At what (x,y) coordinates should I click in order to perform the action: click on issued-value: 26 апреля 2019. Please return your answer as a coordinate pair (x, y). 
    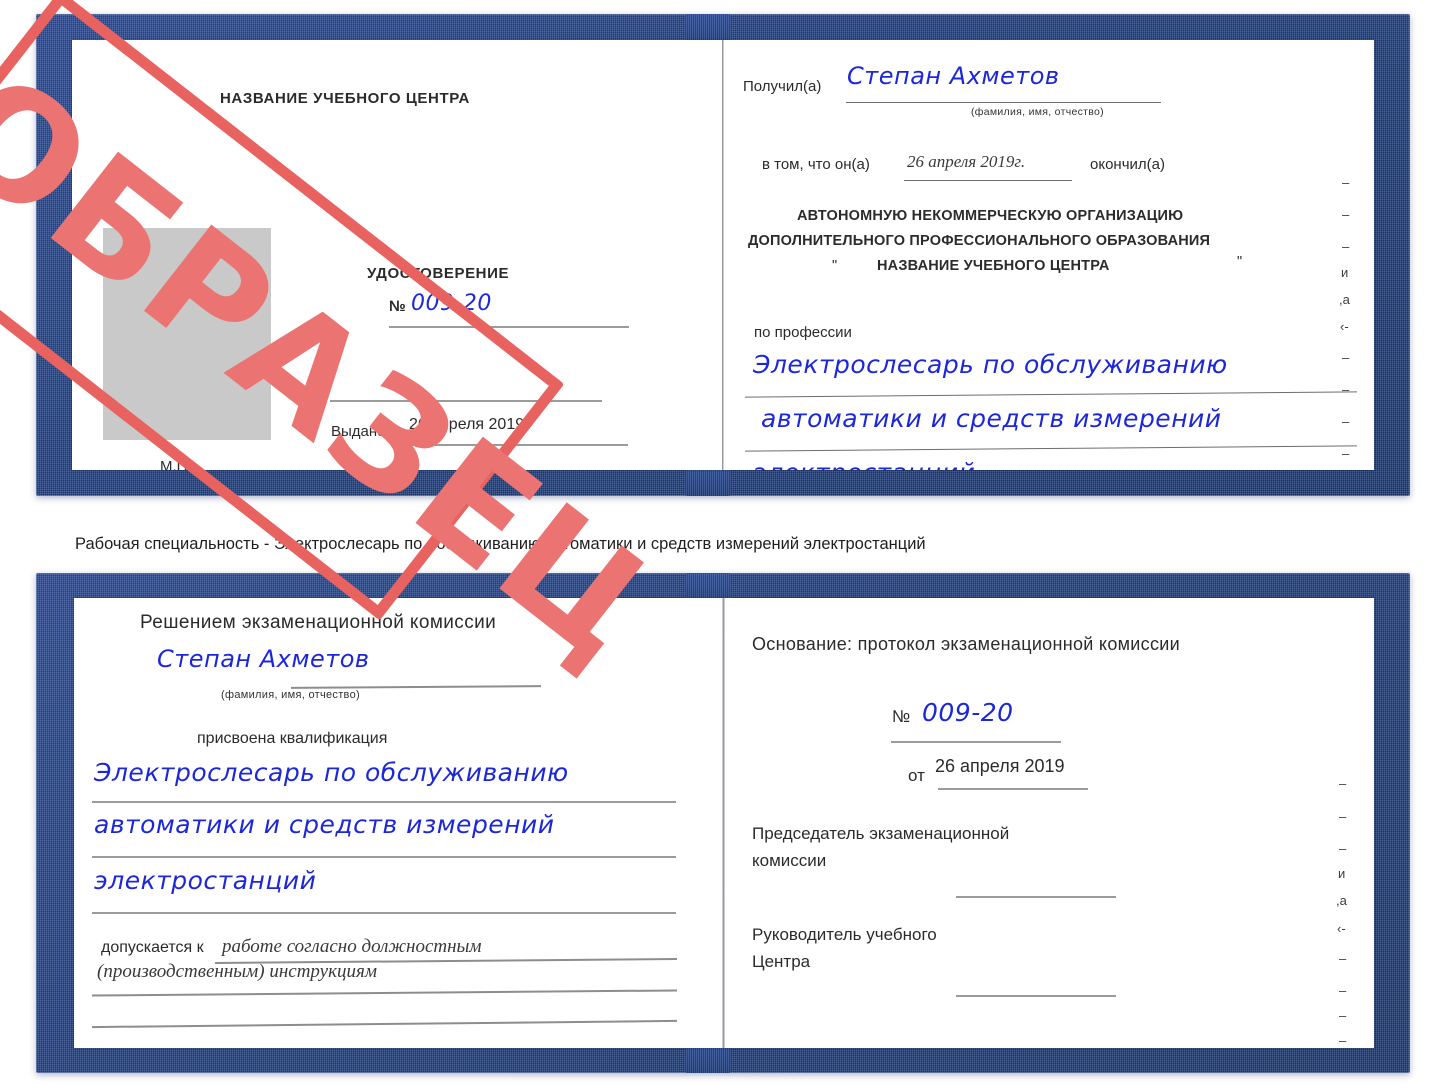
    Looking at the image, I should click on (467, 424).